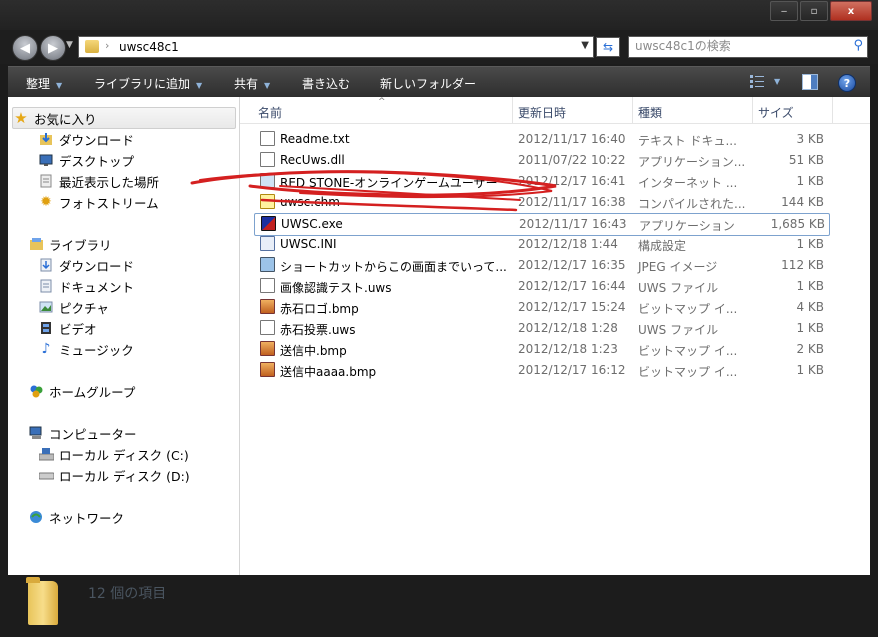  Describe the element at coordinates (97, 140) in the screenshot. I see `sidebar-label: ダウンロード` at that location.